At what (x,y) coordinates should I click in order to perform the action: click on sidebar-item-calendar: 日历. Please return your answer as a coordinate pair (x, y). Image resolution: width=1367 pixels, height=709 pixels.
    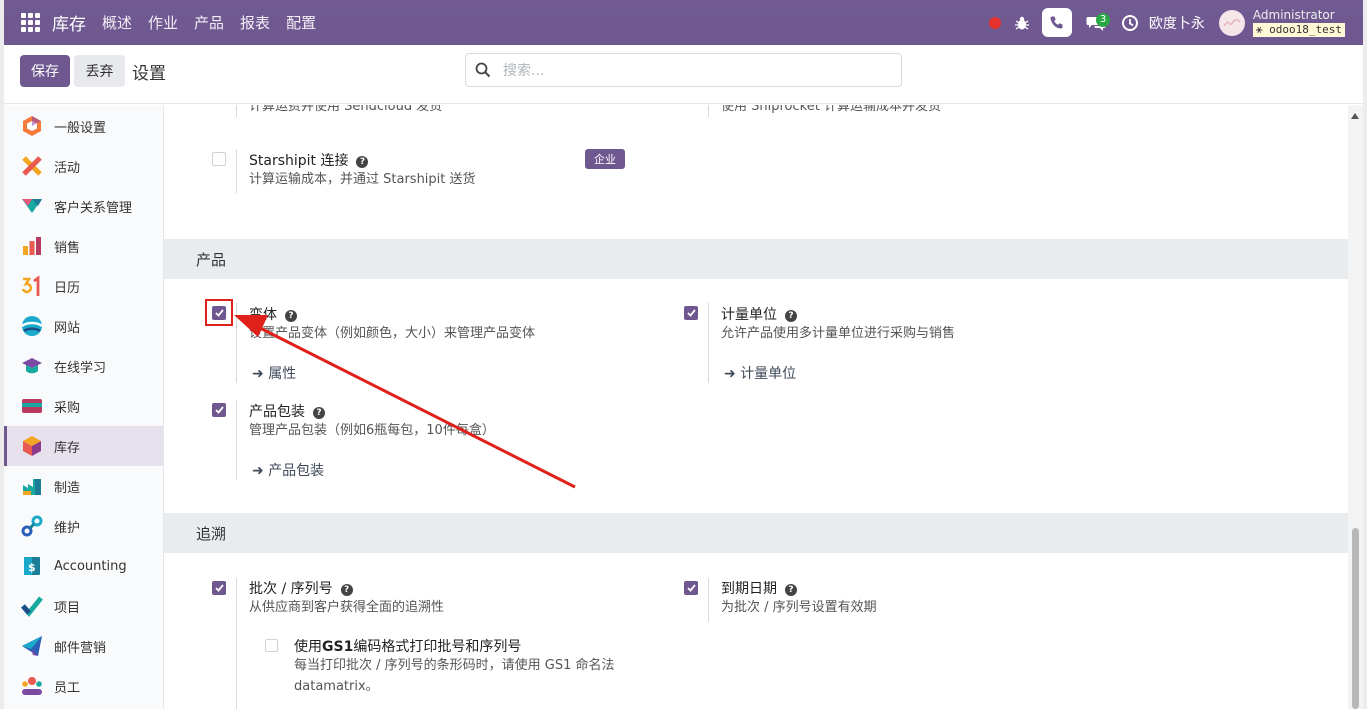
    Looking at the image, I should click on (83, 286).